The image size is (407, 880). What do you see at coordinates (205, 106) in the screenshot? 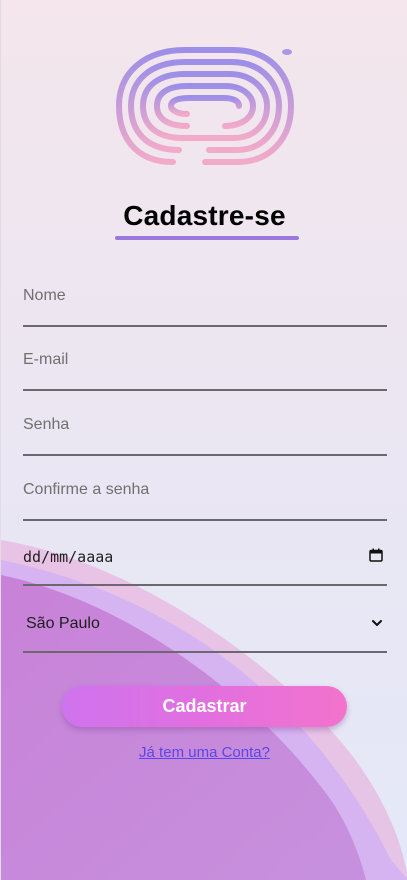
I see `maze-logo-icon` at bounding box center [205, 106].